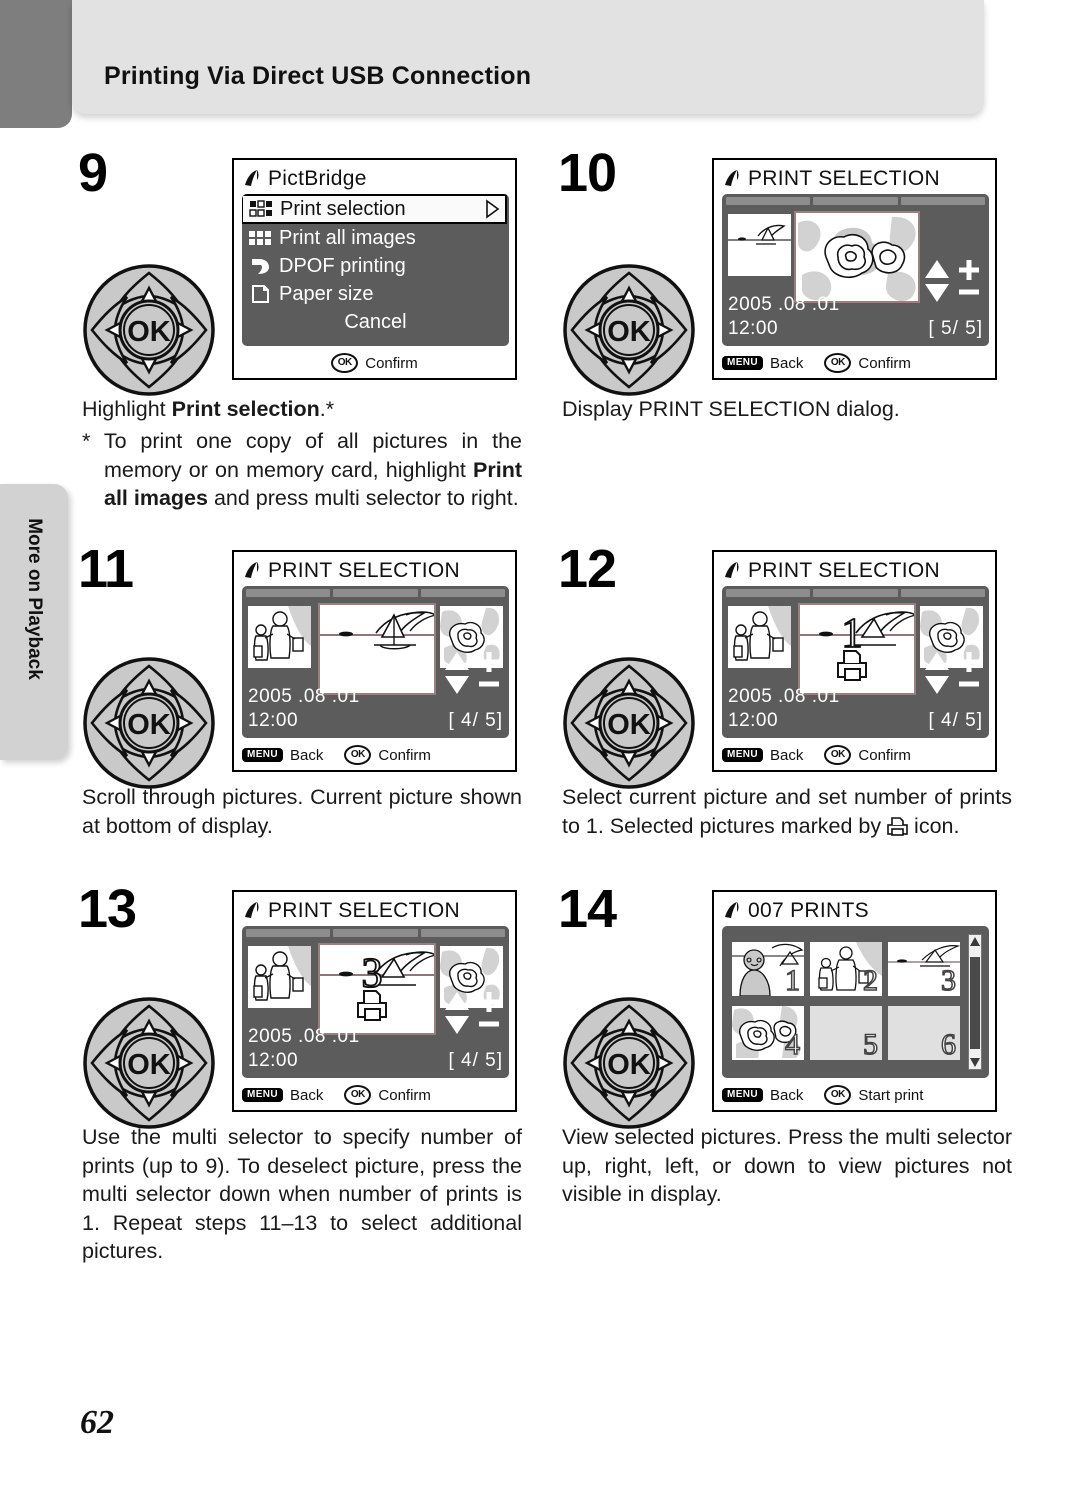 Image resolution: width=1080 pixels, height=1486 pixels. Describe the element at coordinates (857, 649) in the screenshot. I see `thumbnail-current: 1` at that location.